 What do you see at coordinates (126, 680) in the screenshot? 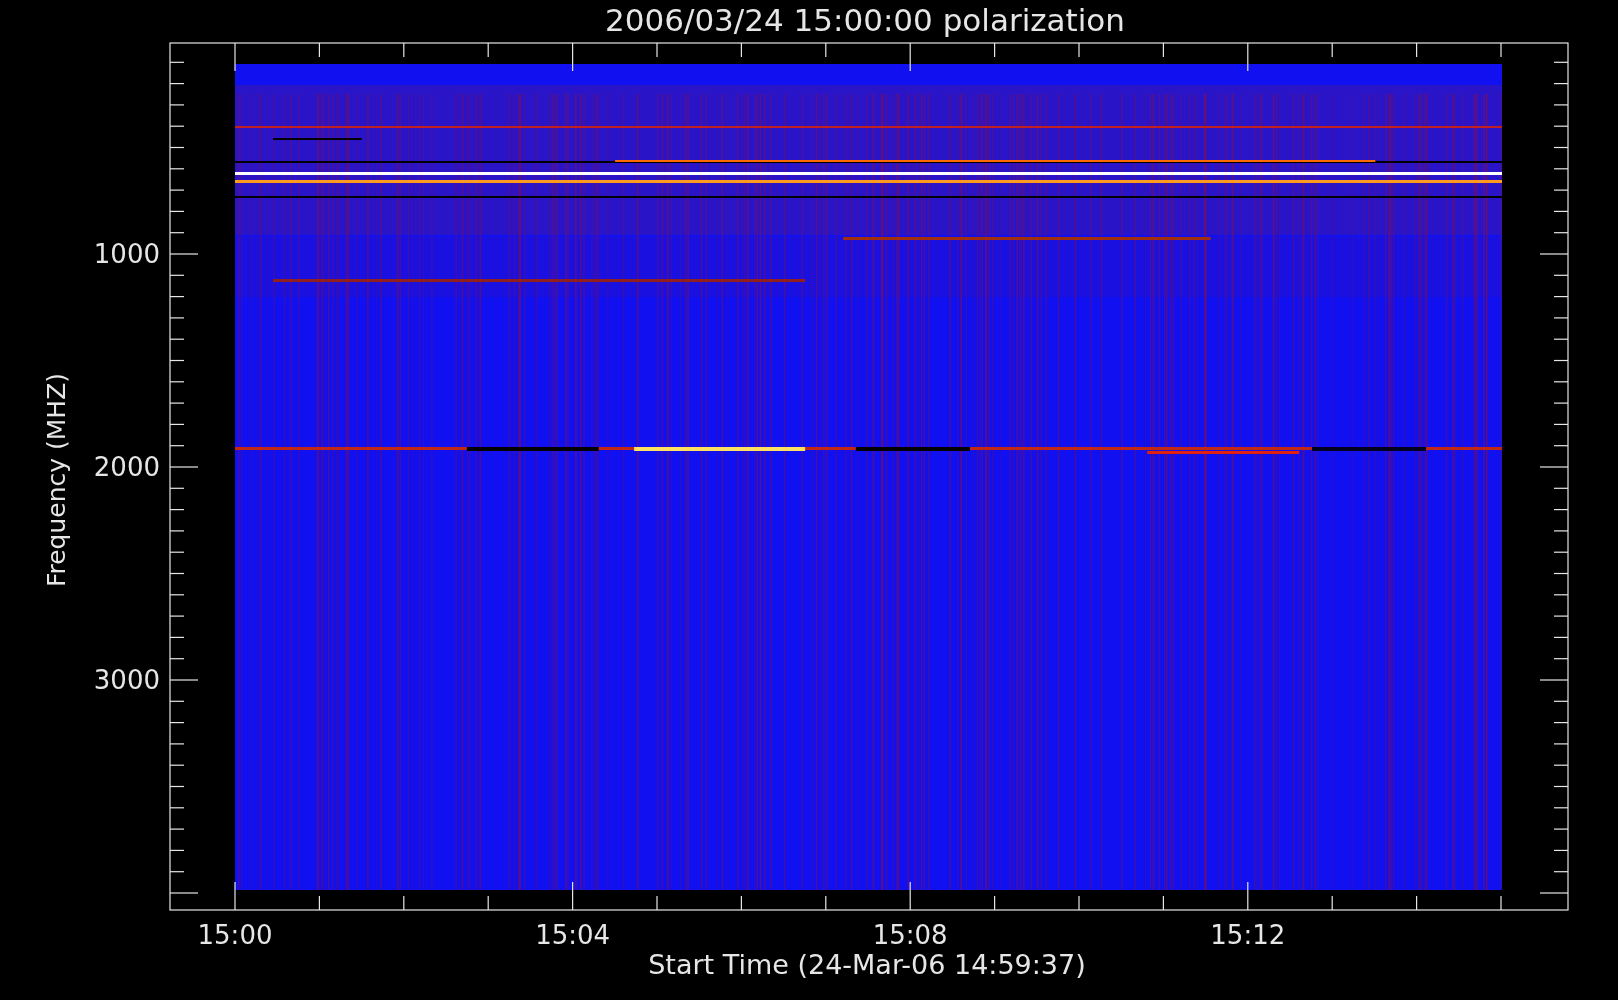
I see `tick-label: 3000` at bounding box center [126, 680].